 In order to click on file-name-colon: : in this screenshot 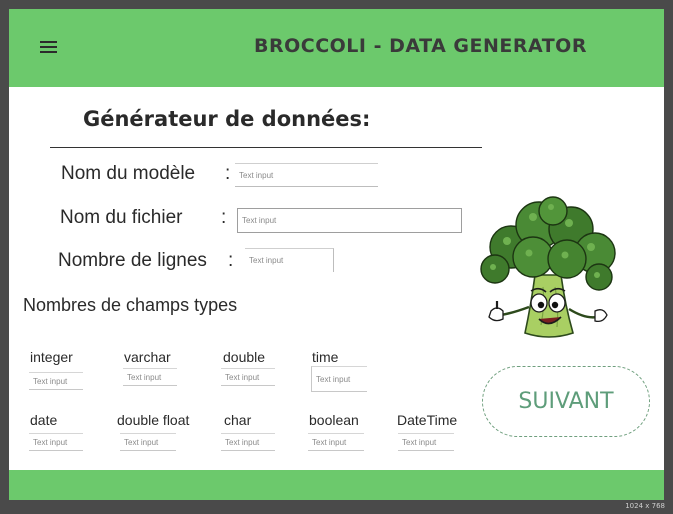, I will do `click(224, 217)`.